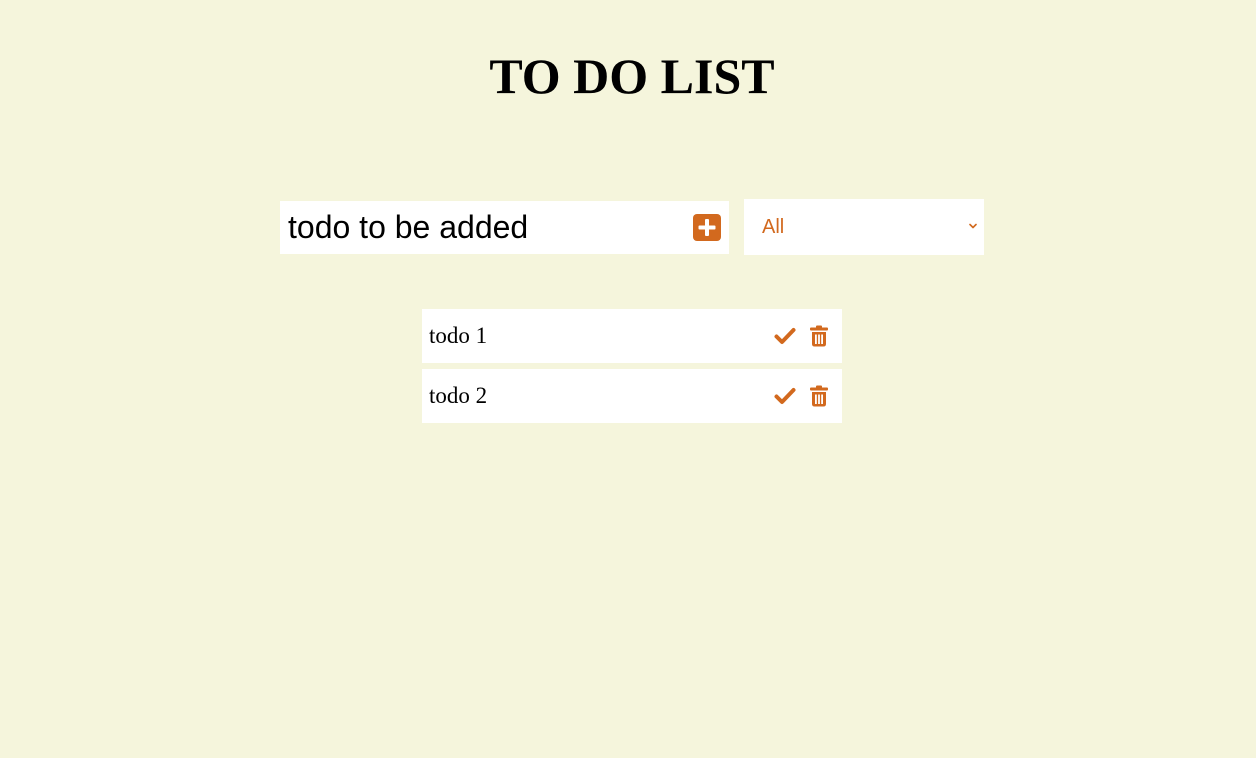 Image resolution: width=1256 pixels, height=758 pixels. I want to click on chevron-down-icon, so click(973, 226).